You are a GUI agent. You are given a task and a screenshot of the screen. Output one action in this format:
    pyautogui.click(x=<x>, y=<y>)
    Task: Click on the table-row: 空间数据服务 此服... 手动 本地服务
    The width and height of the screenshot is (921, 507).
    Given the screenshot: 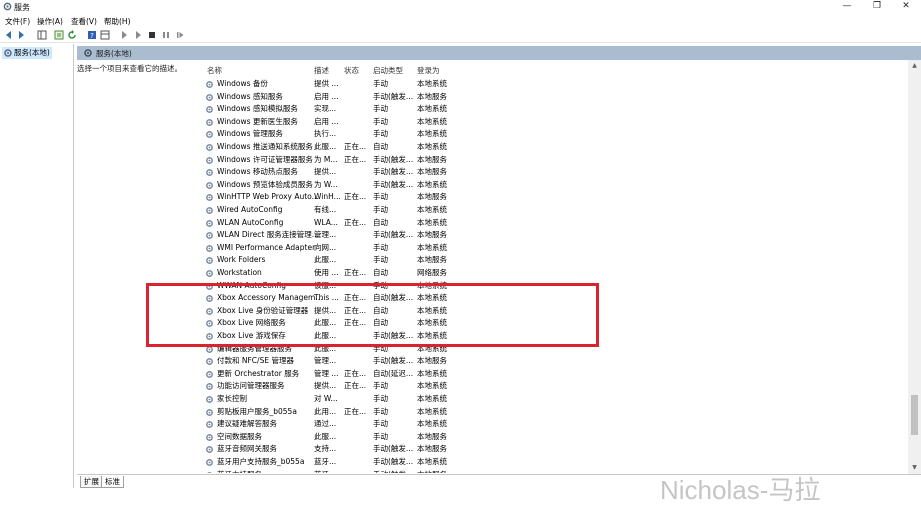 What is the action you would take?
    pyautogui.click(x=555, y=437)
    